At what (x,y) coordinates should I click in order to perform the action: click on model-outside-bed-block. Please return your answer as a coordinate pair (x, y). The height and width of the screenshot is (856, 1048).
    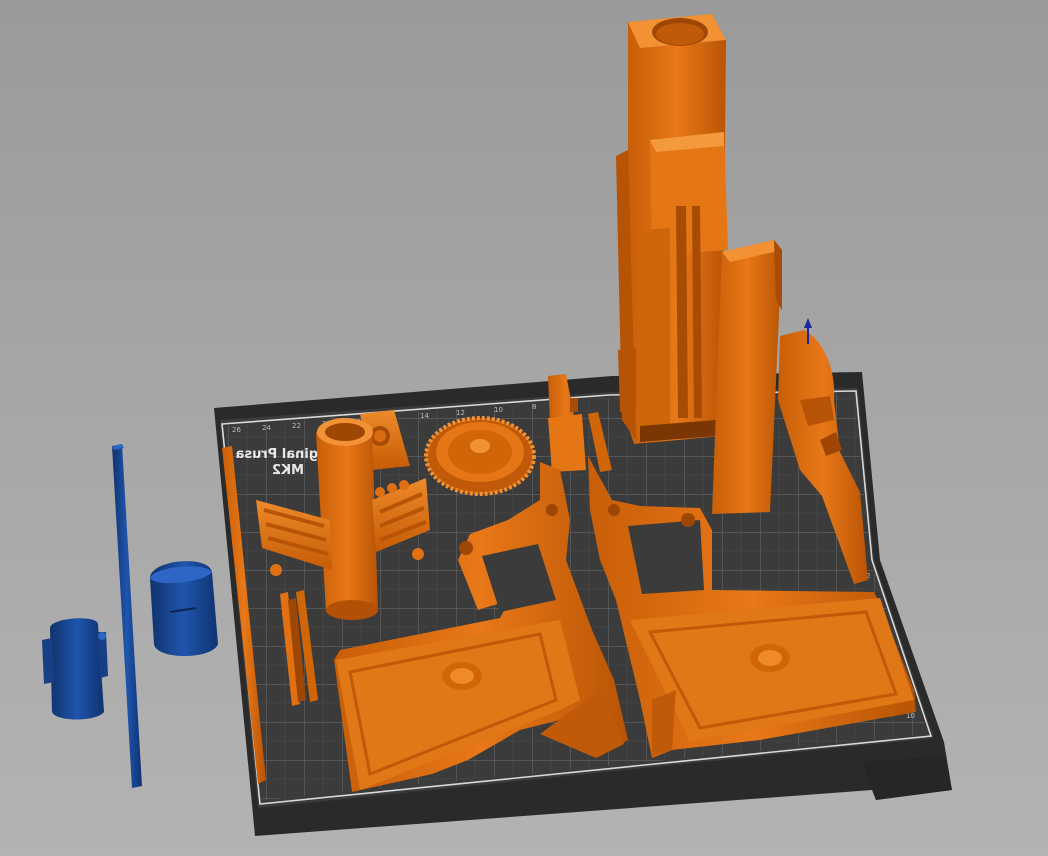
    Looking at the image, I should click on (75, 669).